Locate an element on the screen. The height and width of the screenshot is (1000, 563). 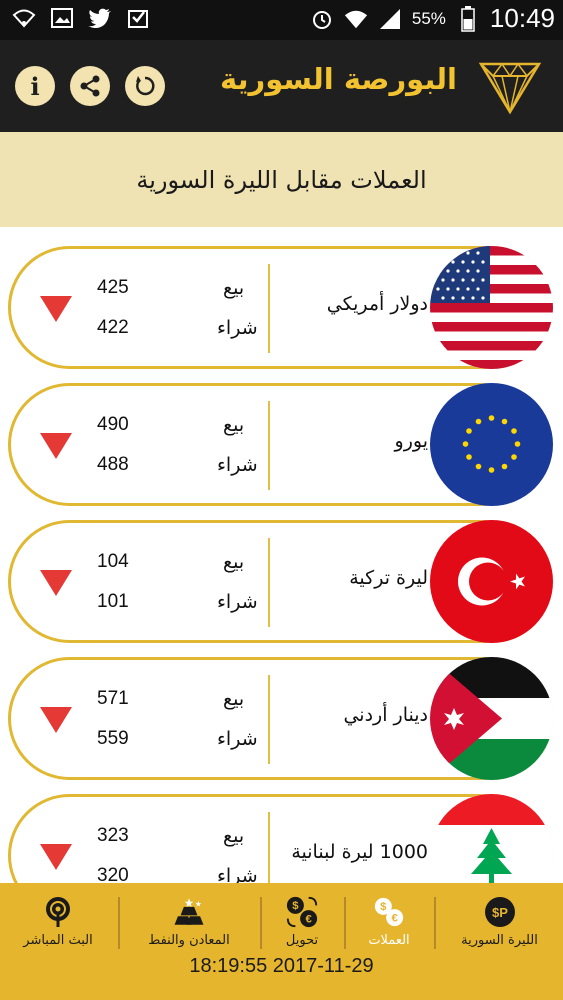
clock: 10:49 is located at coordinates (522, 18).